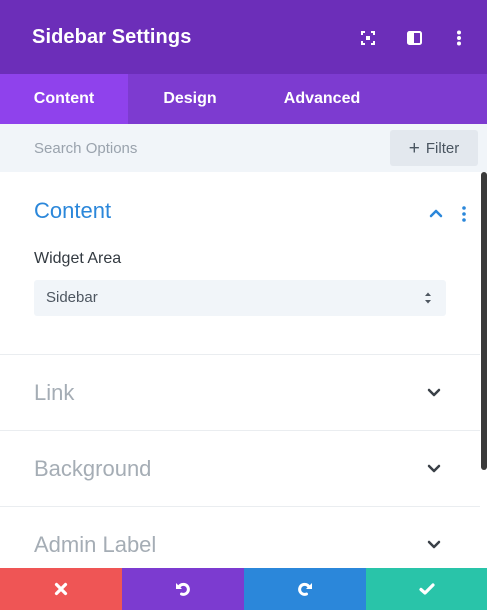  I want to click on panel-title: Sidebar Settings, so click(112, 37).